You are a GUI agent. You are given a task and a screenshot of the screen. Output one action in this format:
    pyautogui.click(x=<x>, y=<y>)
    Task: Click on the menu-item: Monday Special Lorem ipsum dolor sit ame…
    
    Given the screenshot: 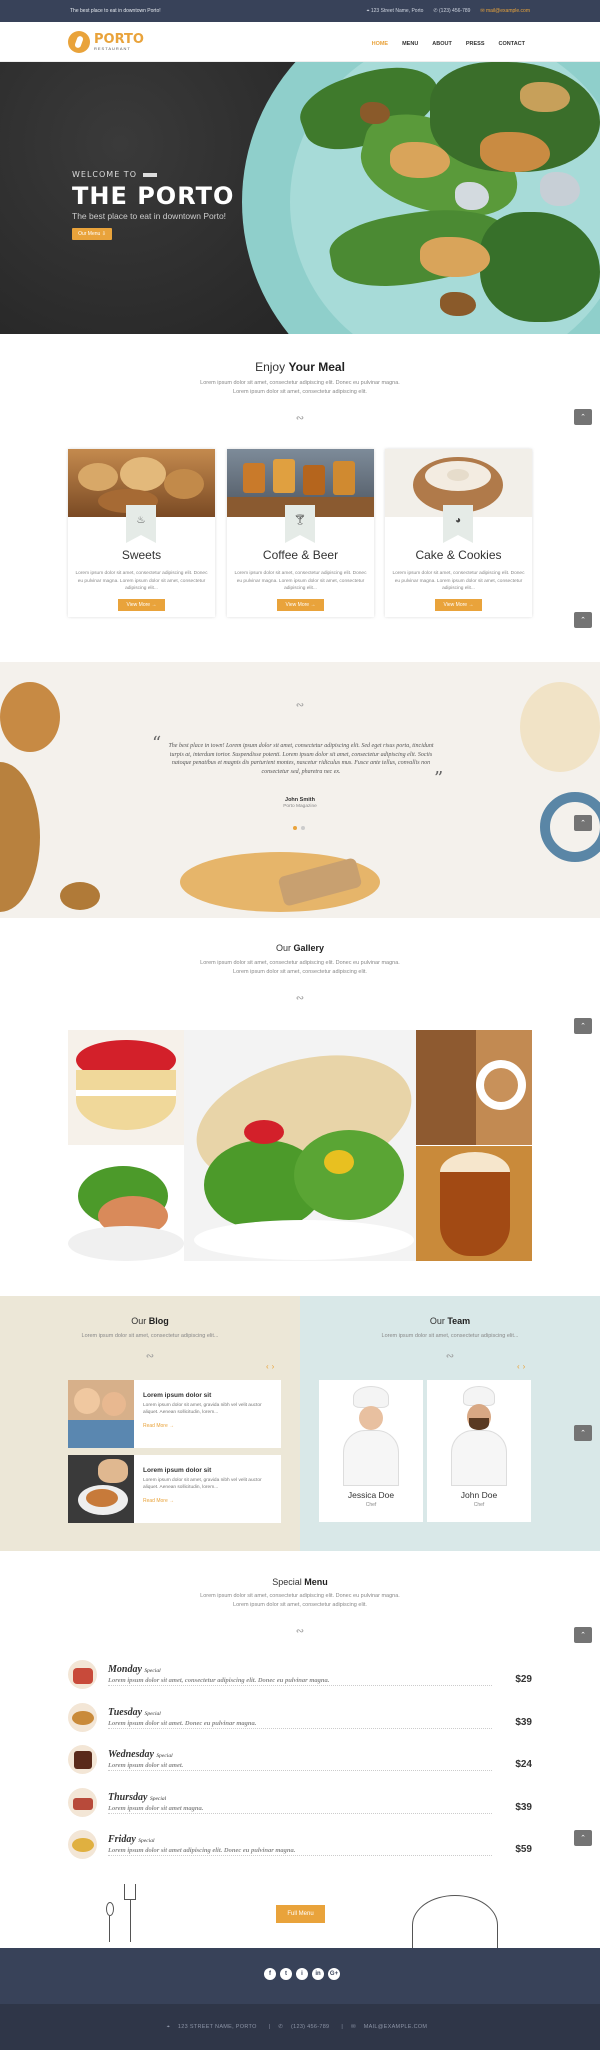 What is the action you would take?
    pyautogui.click(x=300, y=1677)
    